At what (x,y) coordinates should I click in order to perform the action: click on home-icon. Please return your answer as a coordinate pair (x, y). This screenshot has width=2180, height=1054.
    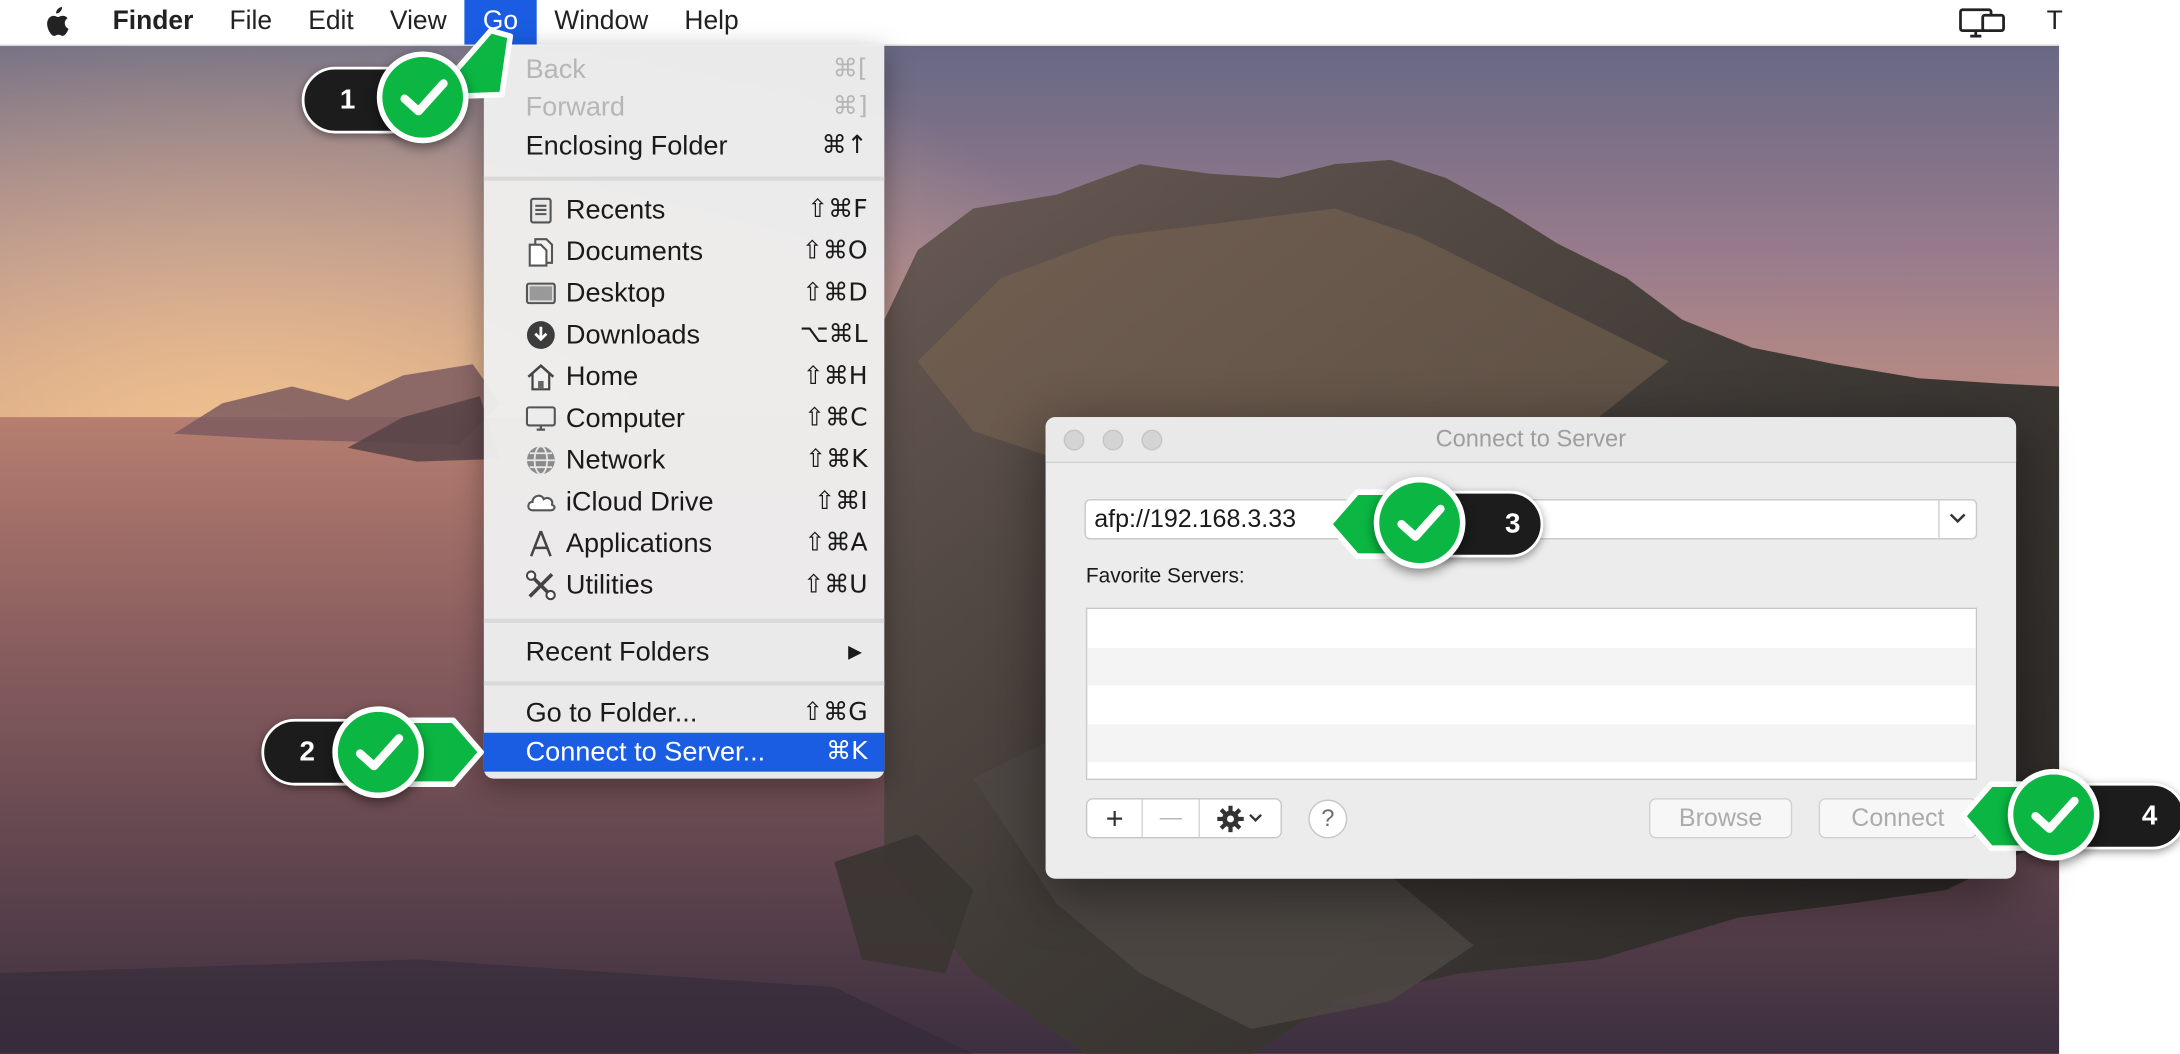
    Looking at the image, I should click on (541, 377).